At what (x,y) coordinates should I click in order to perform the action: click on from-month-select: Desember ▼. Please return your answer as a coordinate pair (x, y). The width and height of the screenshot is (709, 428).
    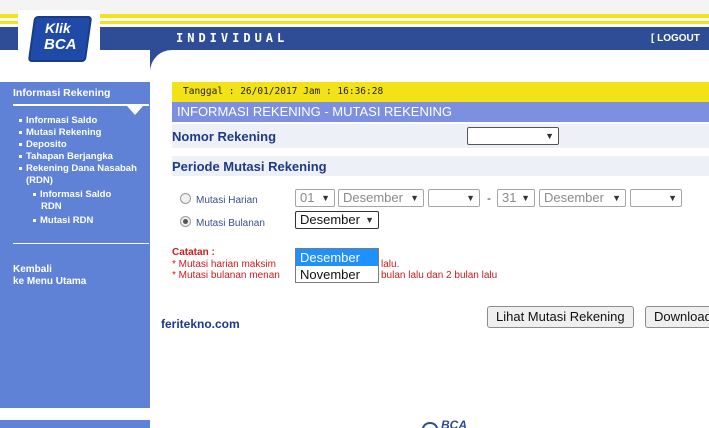
    Looking at the image, I should click on (381, 198).